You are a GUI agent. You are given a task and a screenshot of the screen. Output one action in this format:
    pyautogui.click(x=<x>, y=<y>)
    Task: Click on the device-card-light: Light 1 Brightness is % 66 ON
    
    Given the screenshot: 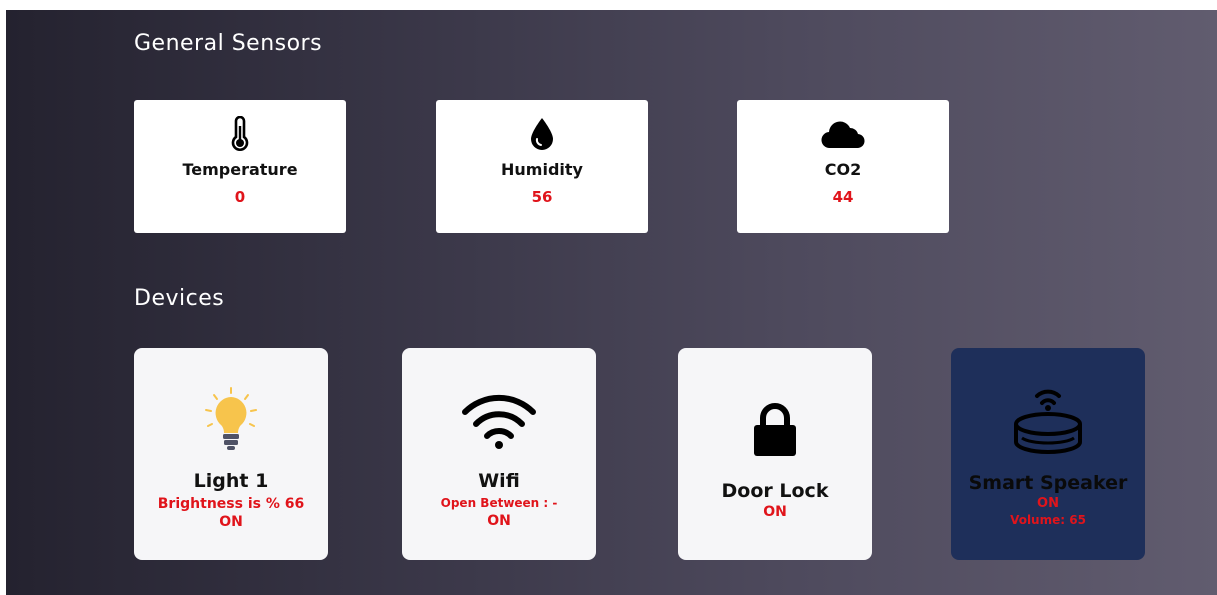 What is the action you would take?
    pyautogui.click(x=231, y=454)
    